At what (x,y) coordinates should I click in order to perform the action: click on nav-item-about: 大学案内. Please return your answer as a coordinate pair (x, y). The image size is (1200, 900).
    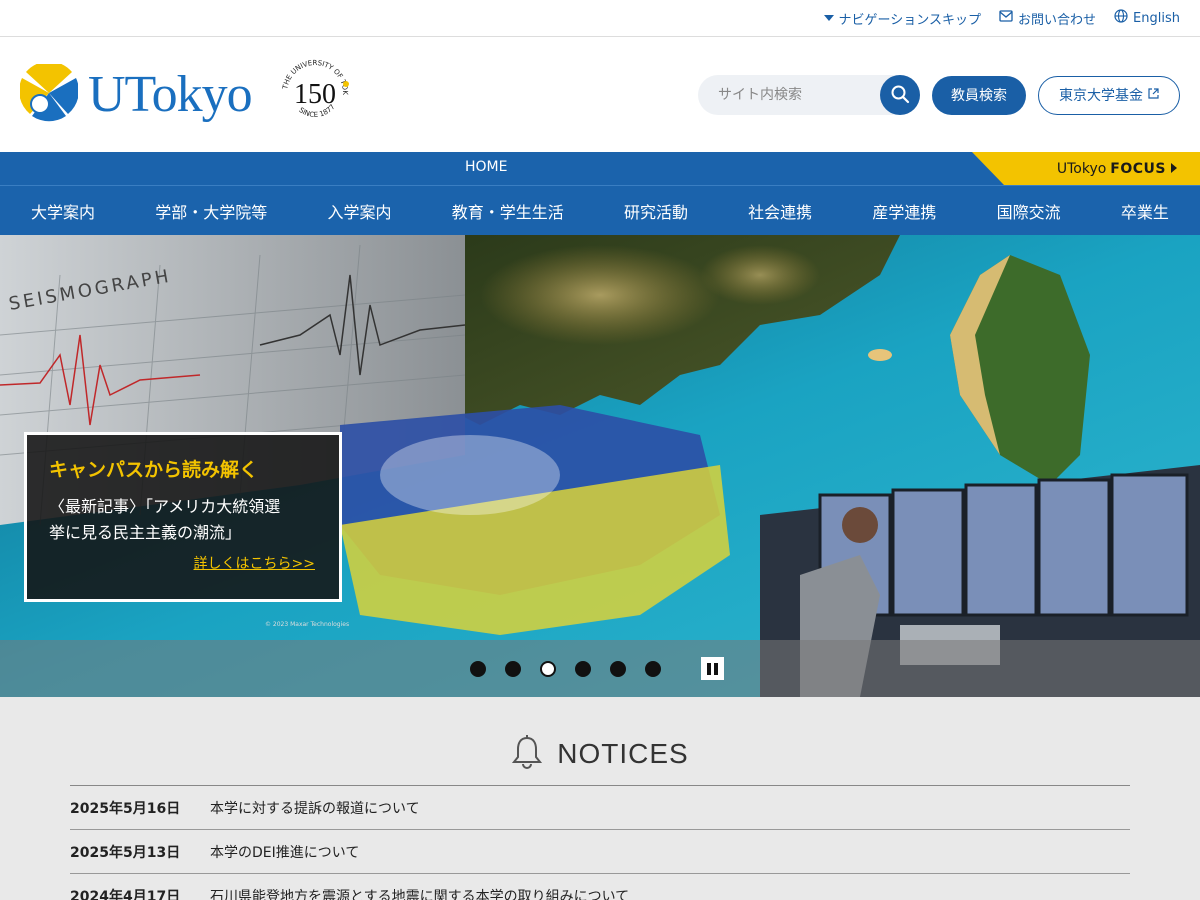
    Looking at the image, I should click on (63, 211).